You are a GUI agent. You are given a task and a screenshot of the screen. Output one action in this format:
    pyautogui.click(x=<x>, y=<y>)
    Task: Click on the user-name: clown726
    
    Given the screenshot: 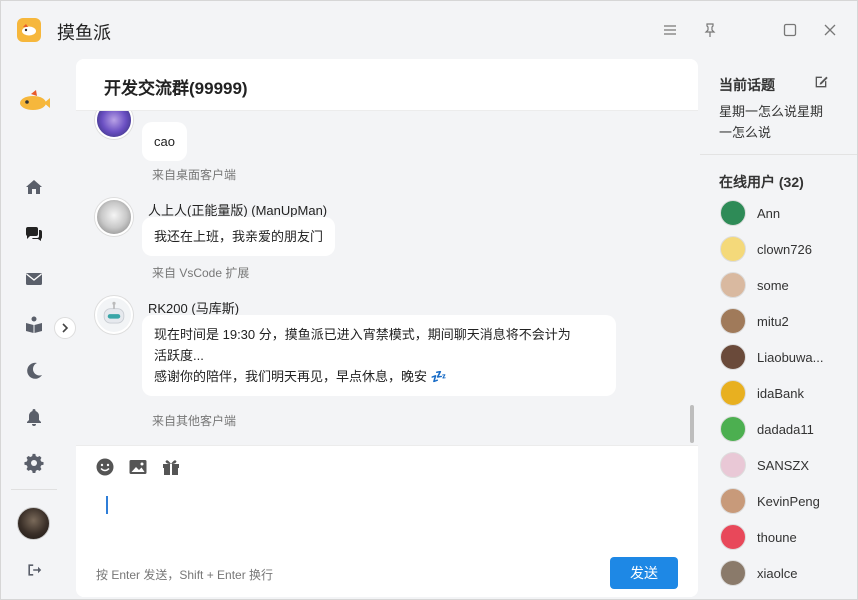 What is the action you would take?
    pyautogui.click(x=784, y=249)
    